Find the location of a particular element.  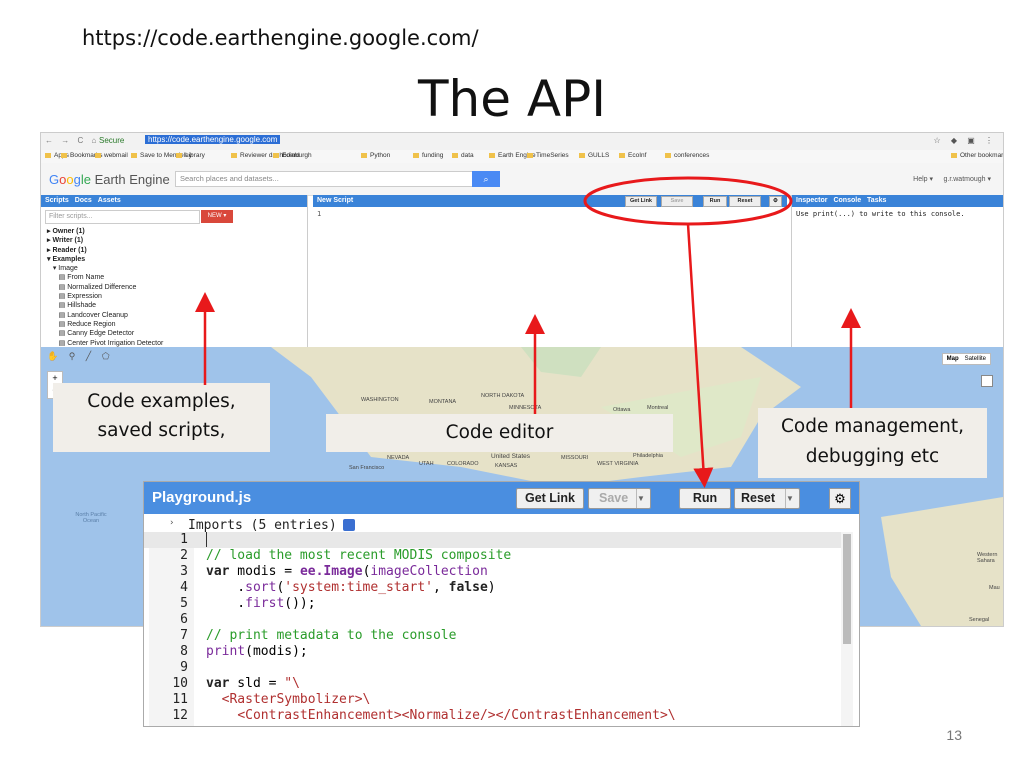

tab-assets: Assets is located at coordinates (109, 200).